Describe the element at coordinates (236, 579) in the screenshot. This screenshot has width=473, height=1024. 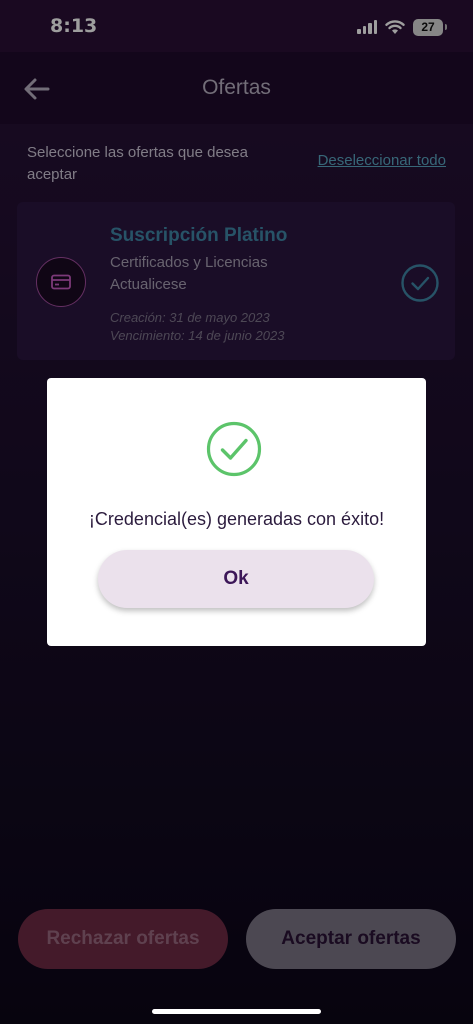
I see `ok-button: Ok` at that location.